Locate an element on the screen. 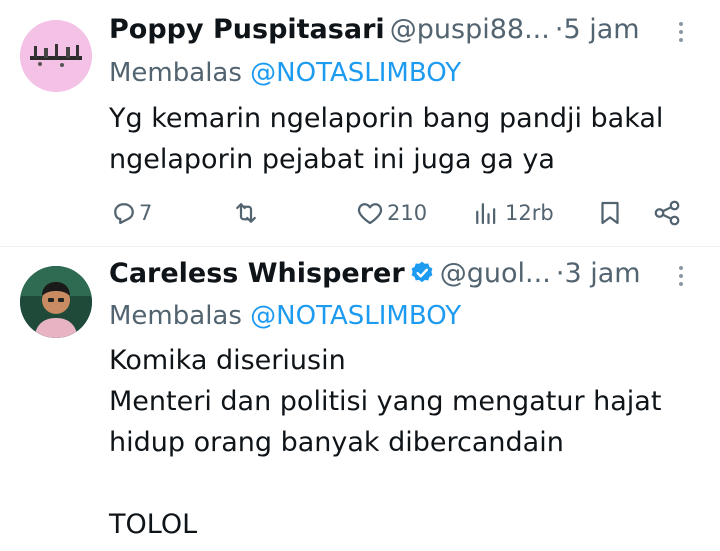 This screenshot has width=720, height=551. bookmark-icon is located at coordinates (610, 213).